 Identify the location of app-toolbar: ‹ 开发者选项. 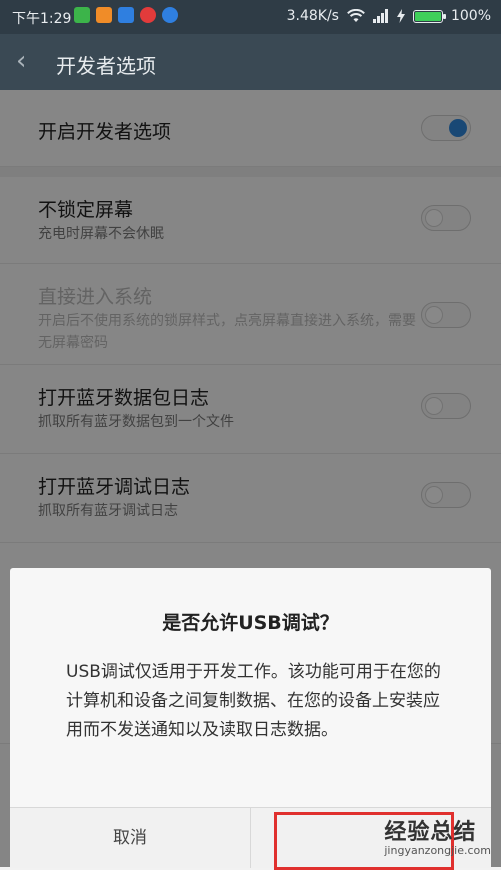
(250, 62).